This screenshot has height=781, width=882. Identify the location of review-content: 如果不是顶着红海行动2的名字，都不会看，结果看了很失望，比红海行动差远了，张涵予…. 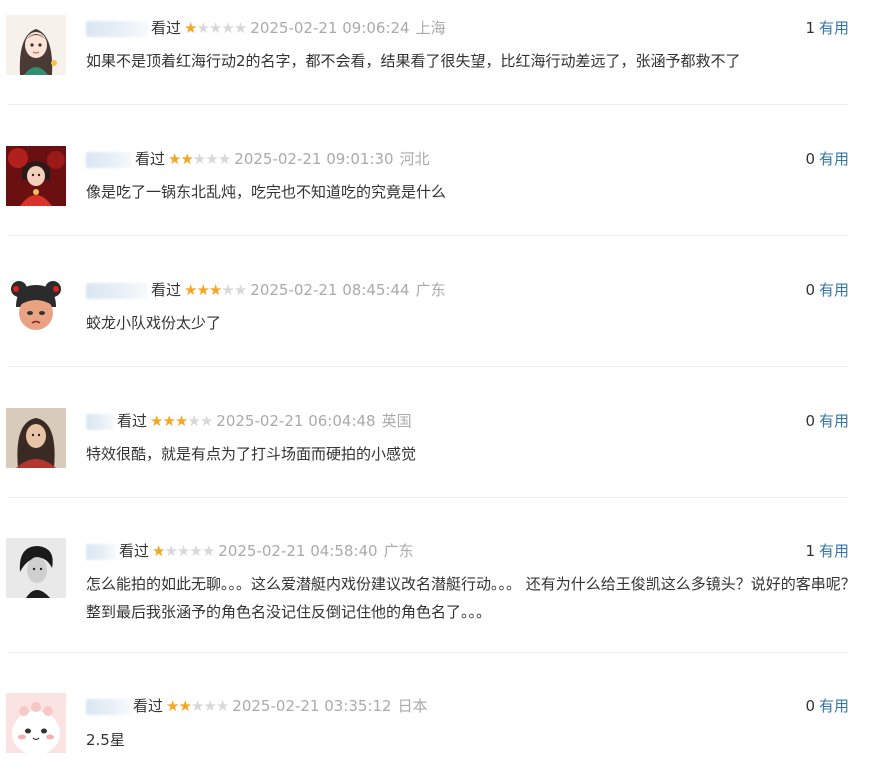
(413, 61).